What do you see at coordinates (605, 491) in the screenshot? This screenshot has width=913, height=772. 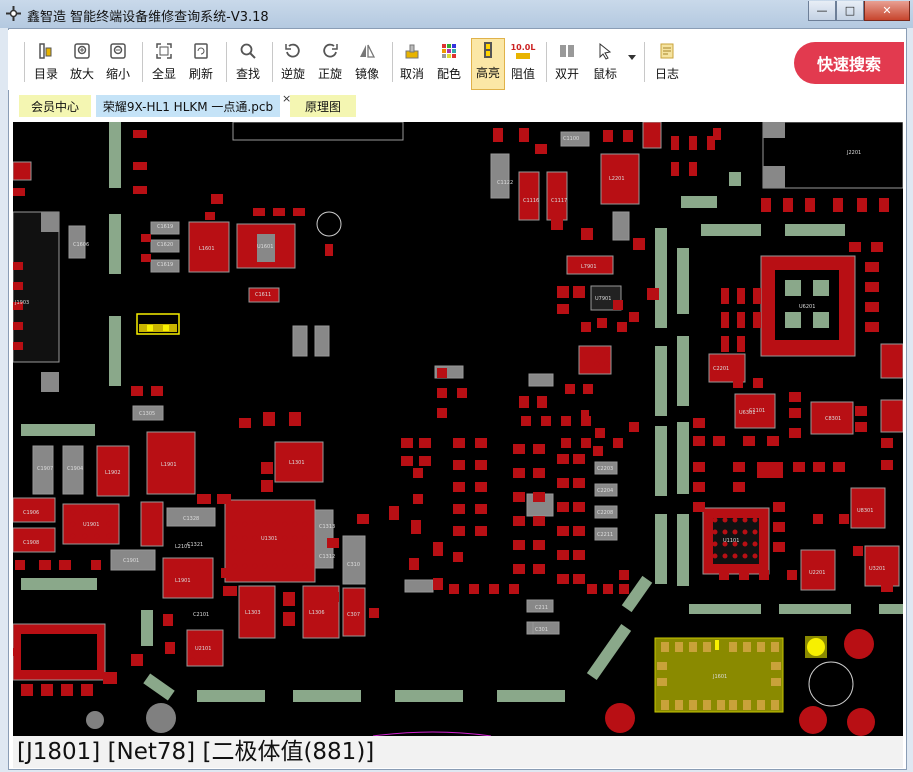 I see `pcb-label: C2204` at bounding box center [605, 491].